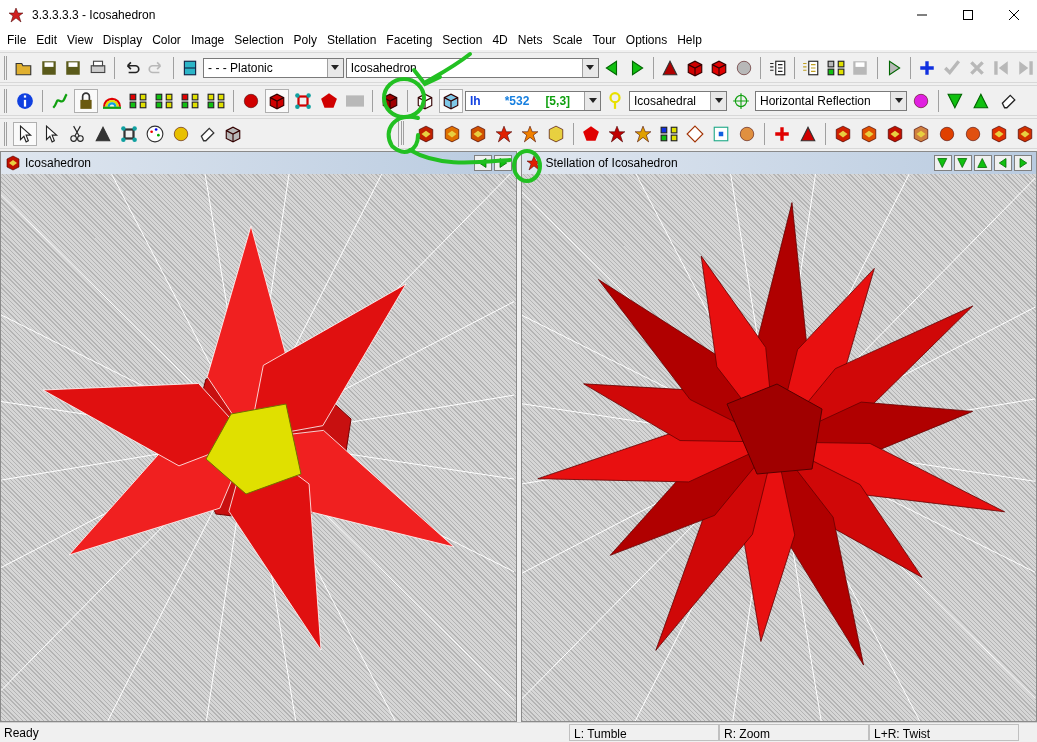 The height and width of the screenshot is (742, 1037). What do you see at coordinates (567, 40) in the screenshot?
I see `menu-item: Scale` at bounding box center [567, 40].